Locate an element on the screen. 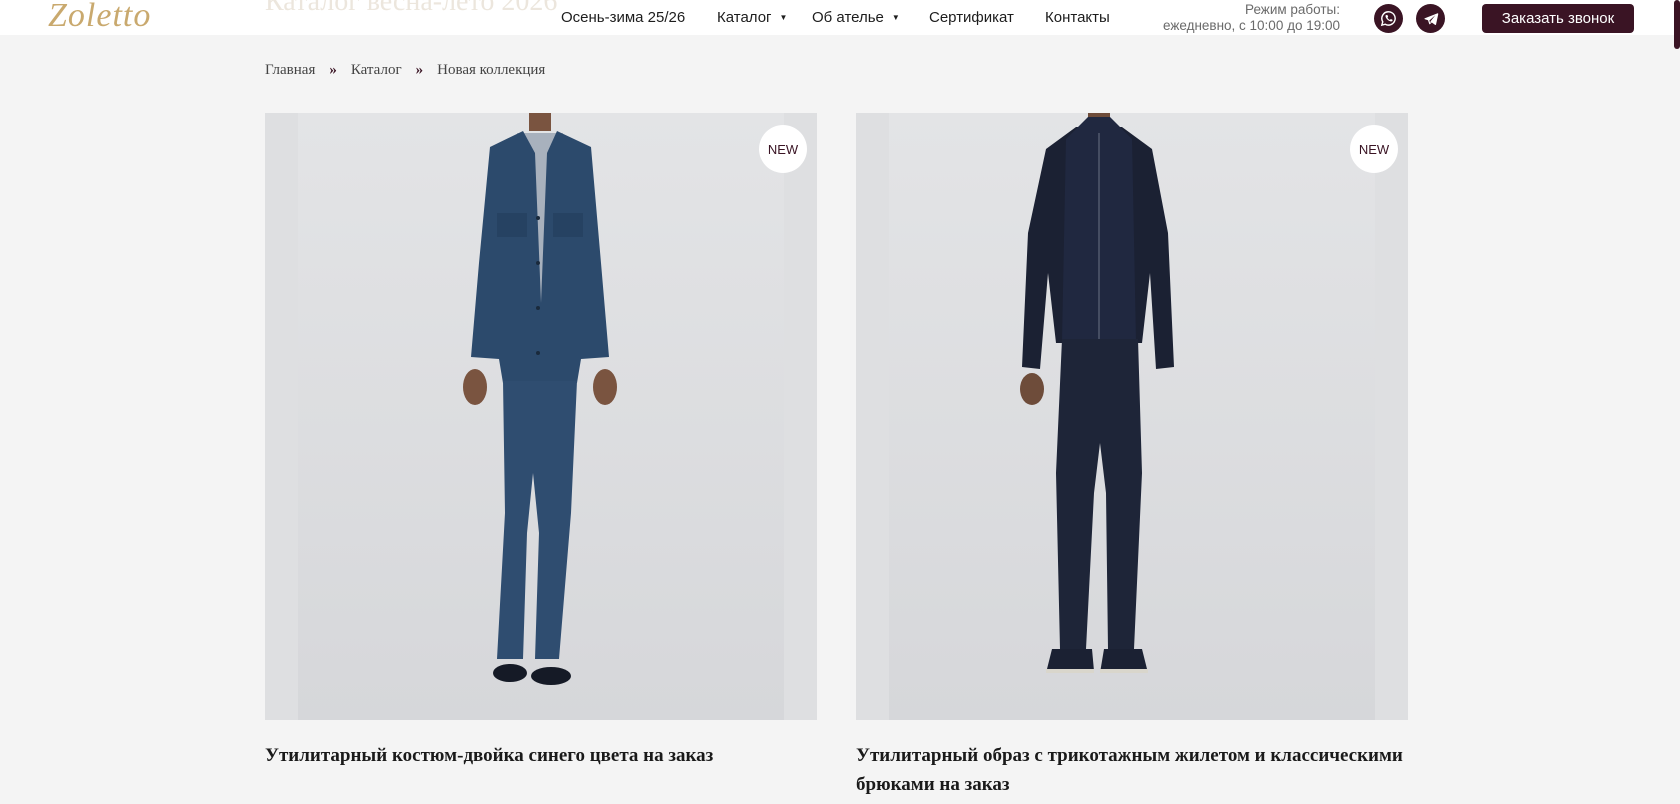  navy-vest-figure is located at coordinates (1097, 393).